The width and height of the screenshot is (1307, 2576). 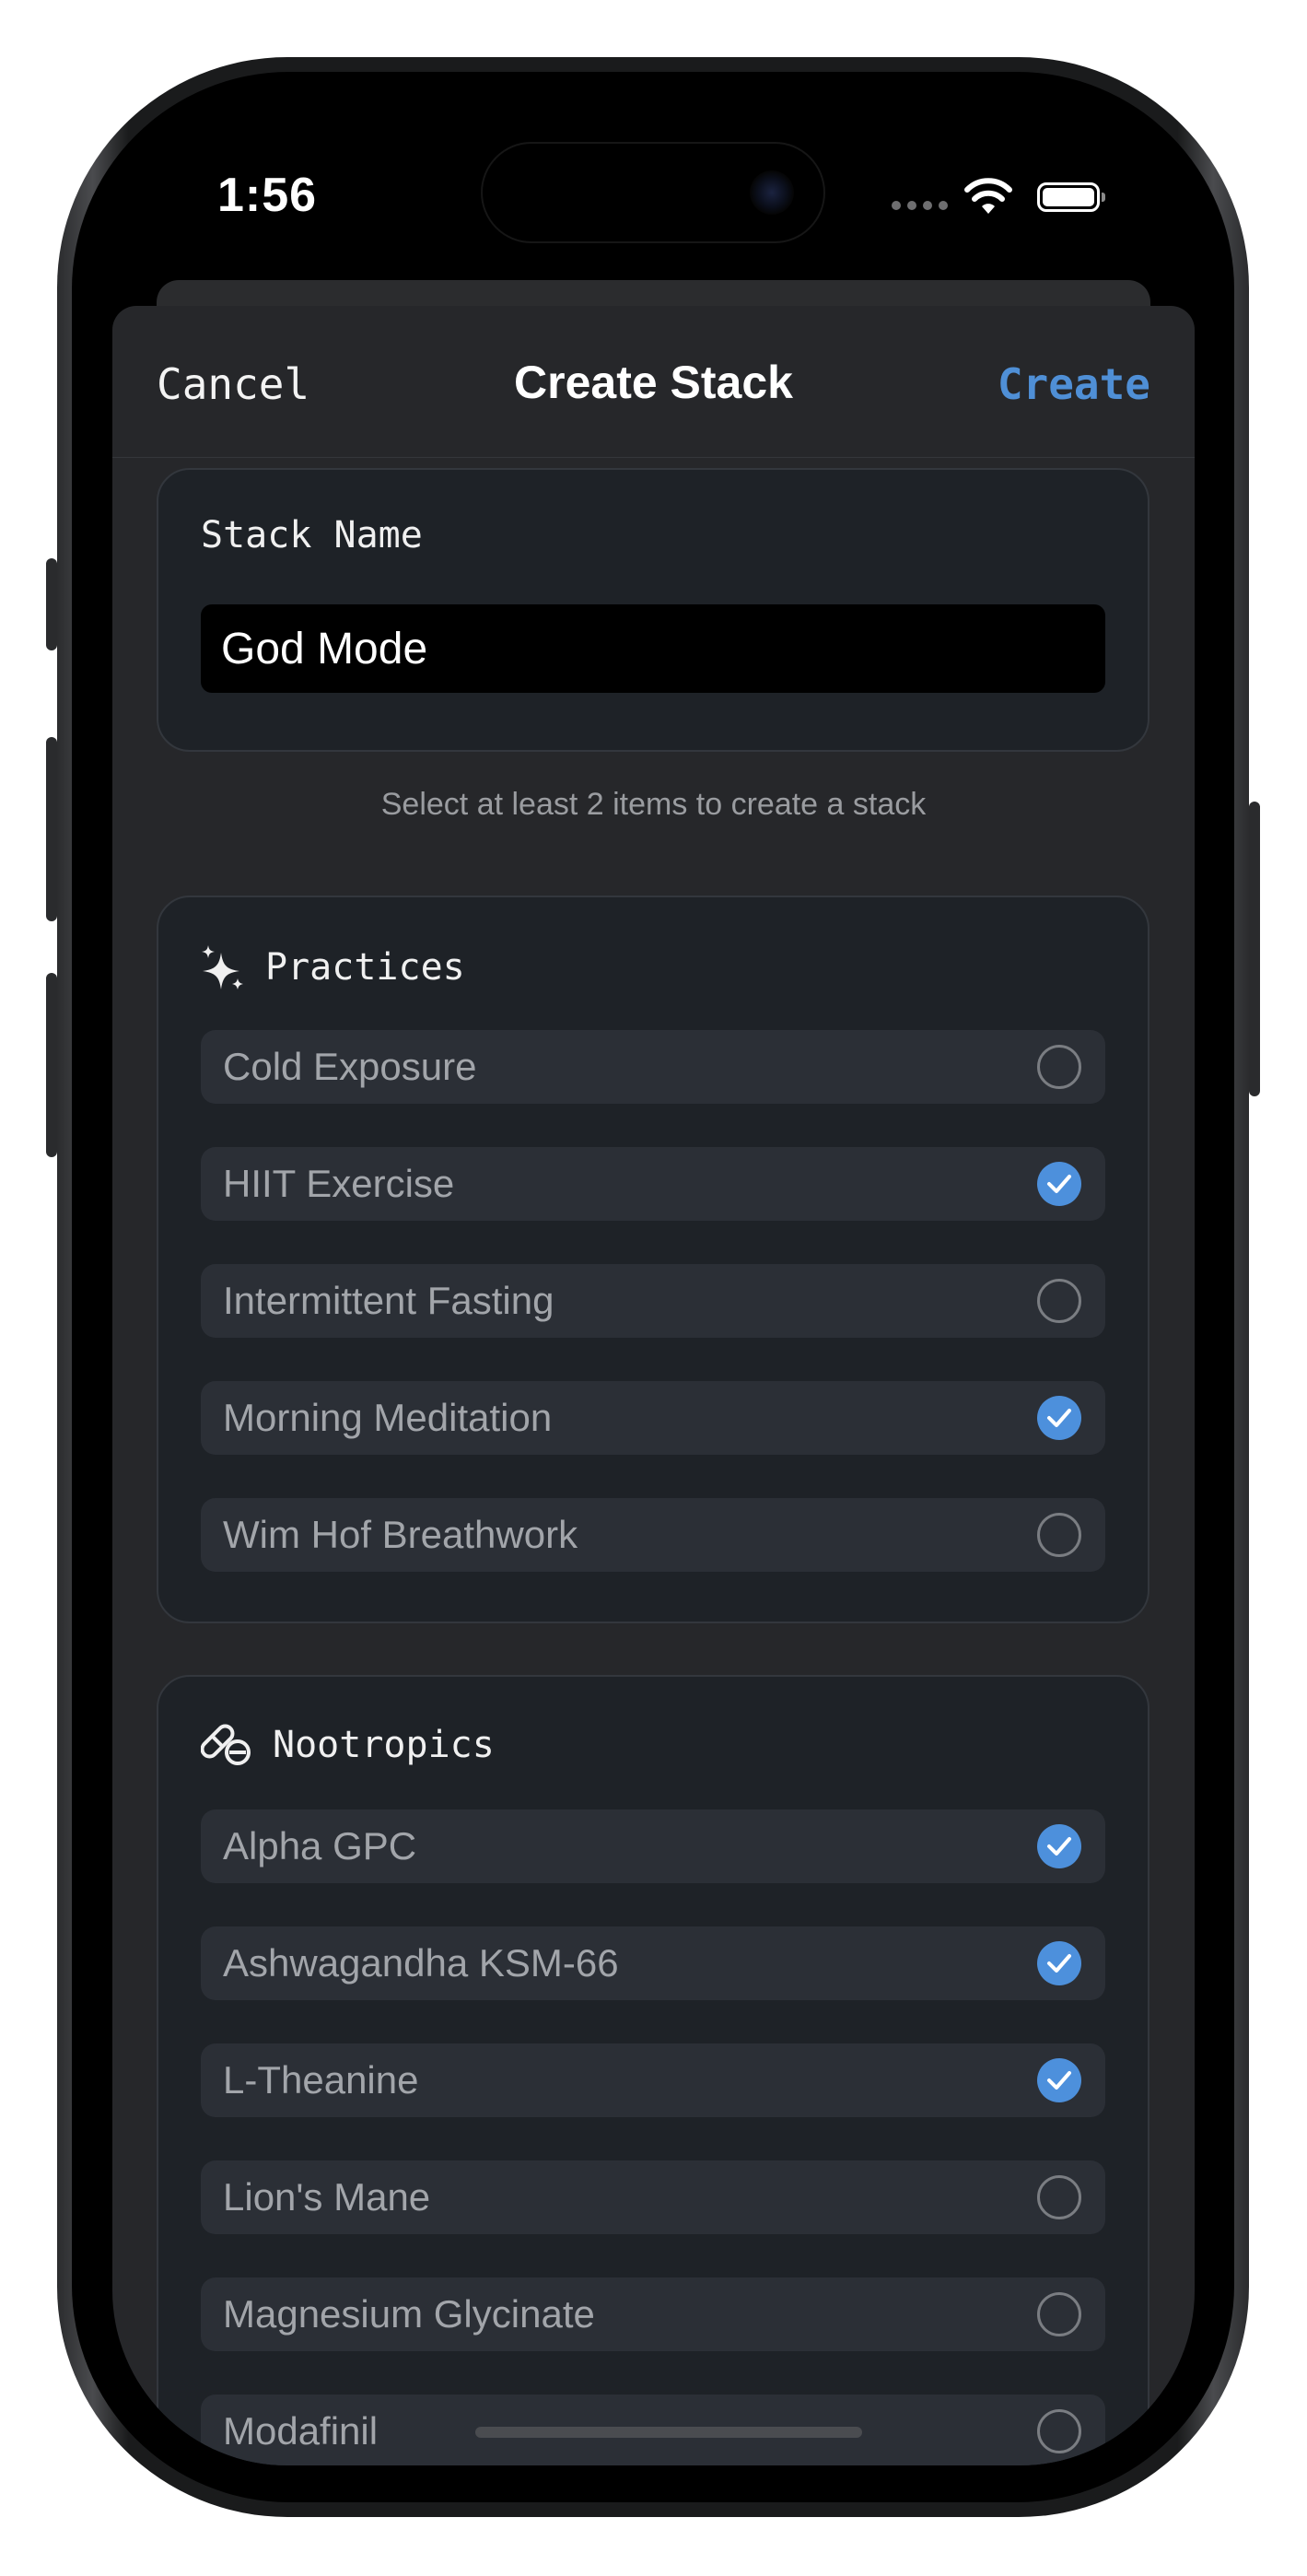 I want to click on stack-name-card: Stack Name, so click(x=653, y=610).